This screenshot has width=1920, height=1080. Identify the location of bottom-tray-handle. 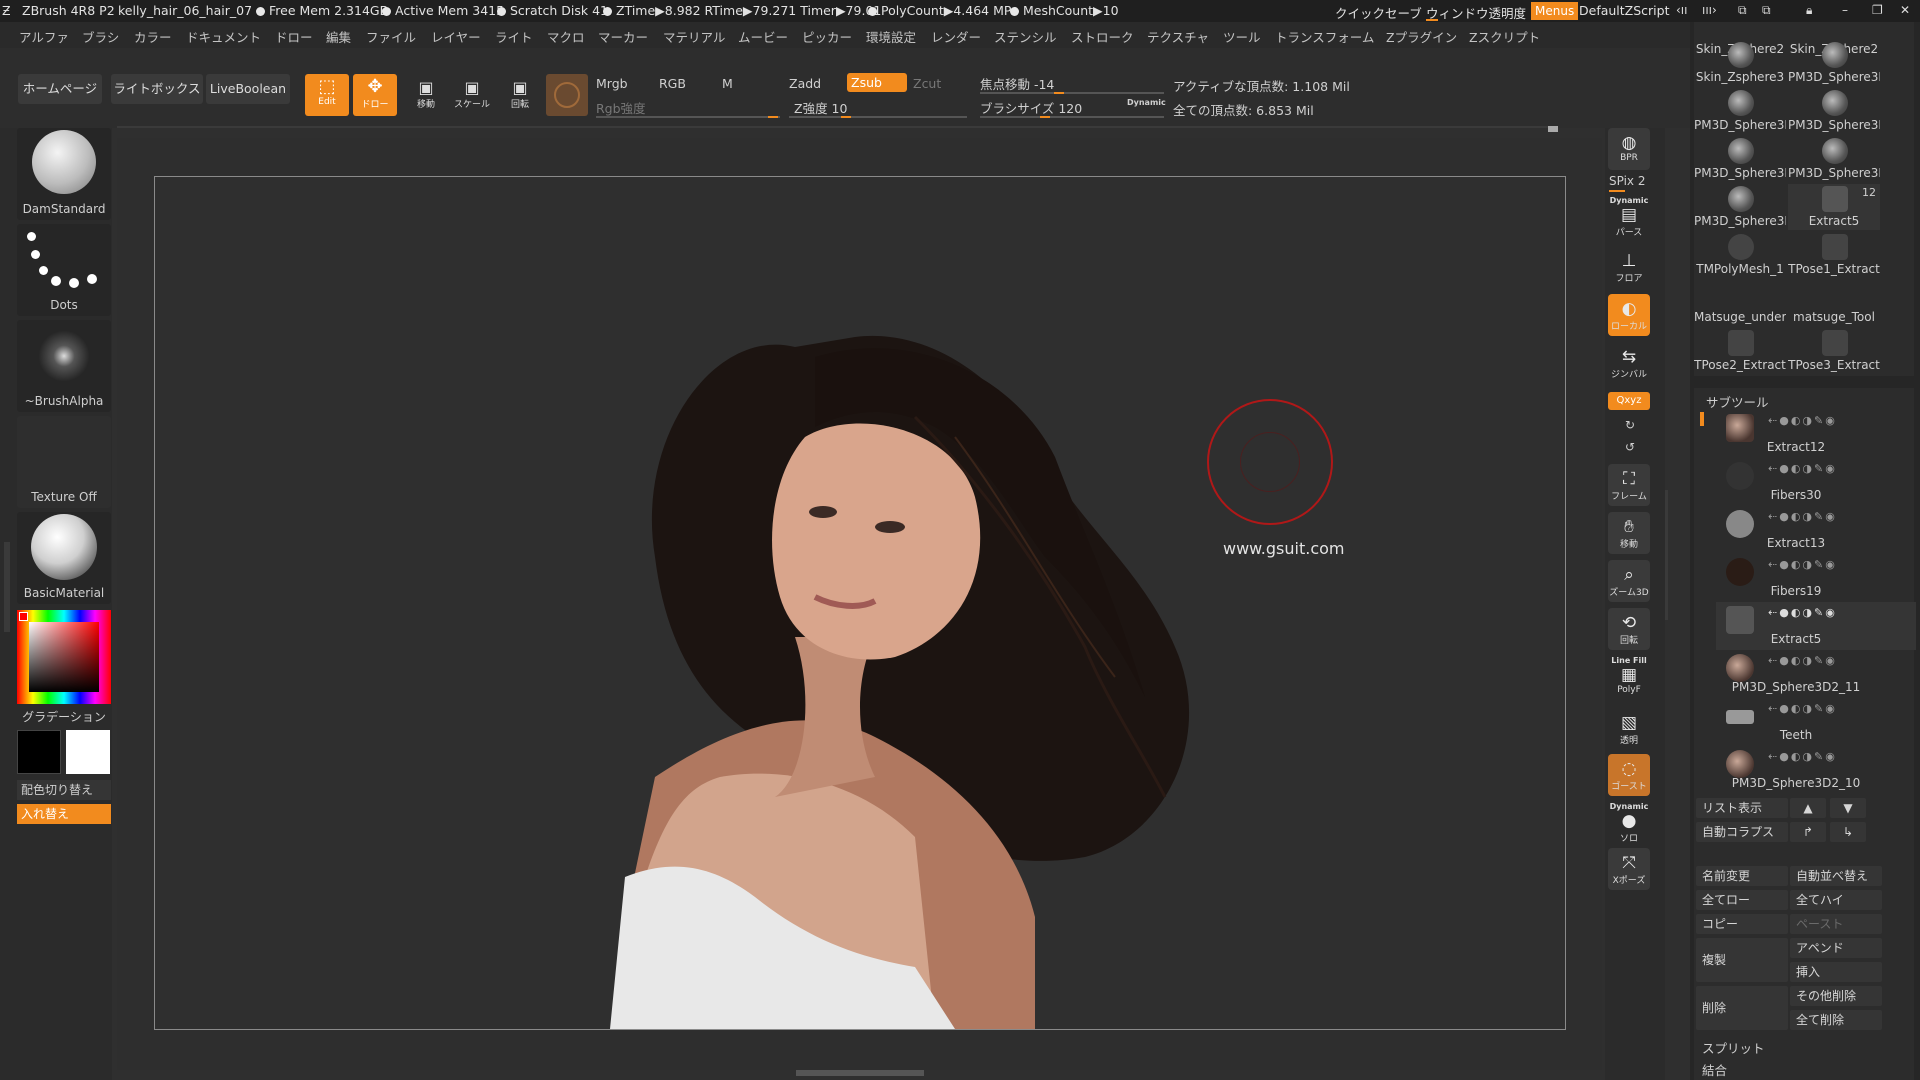
(860, 1073).